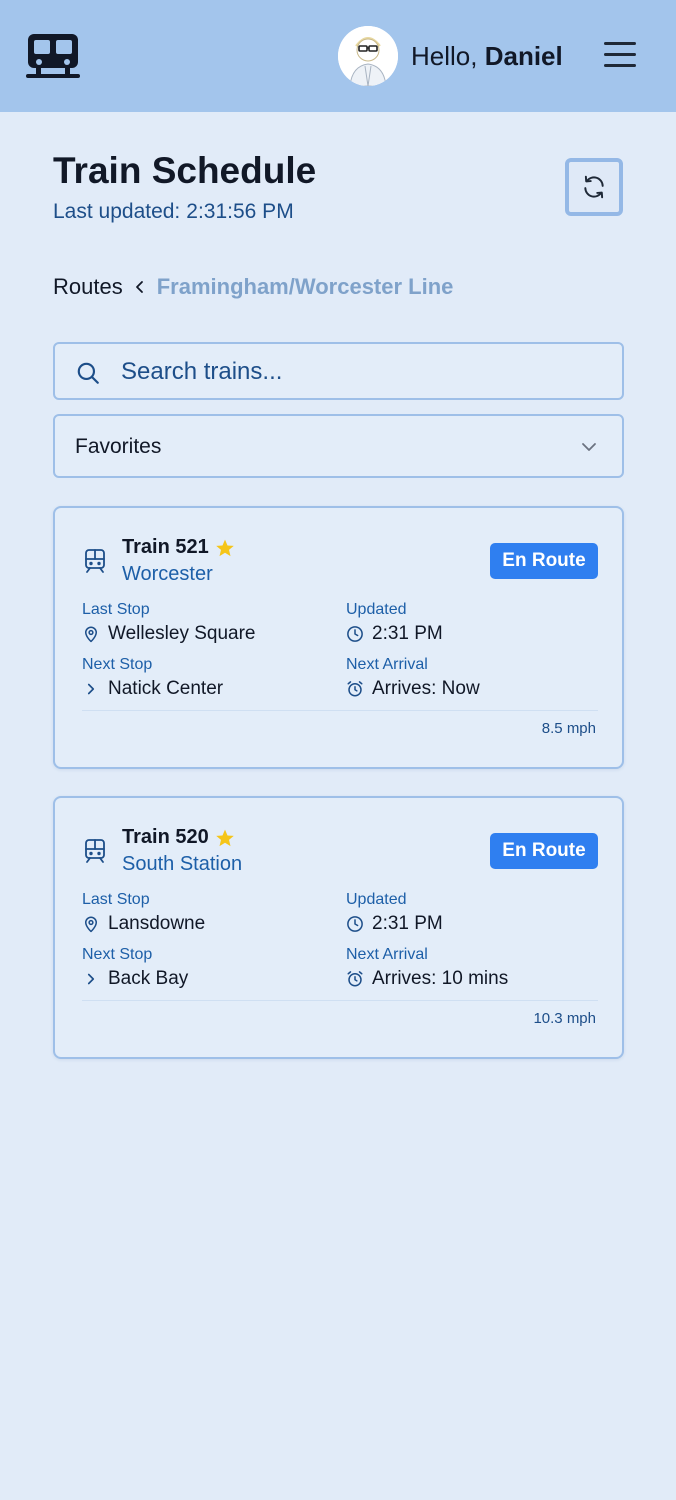 The width and height of the screenshot is (676, 1500). Describe the element at coordinates (182, 864) in the screenshot. I see `train-destination: South Station` at that location.